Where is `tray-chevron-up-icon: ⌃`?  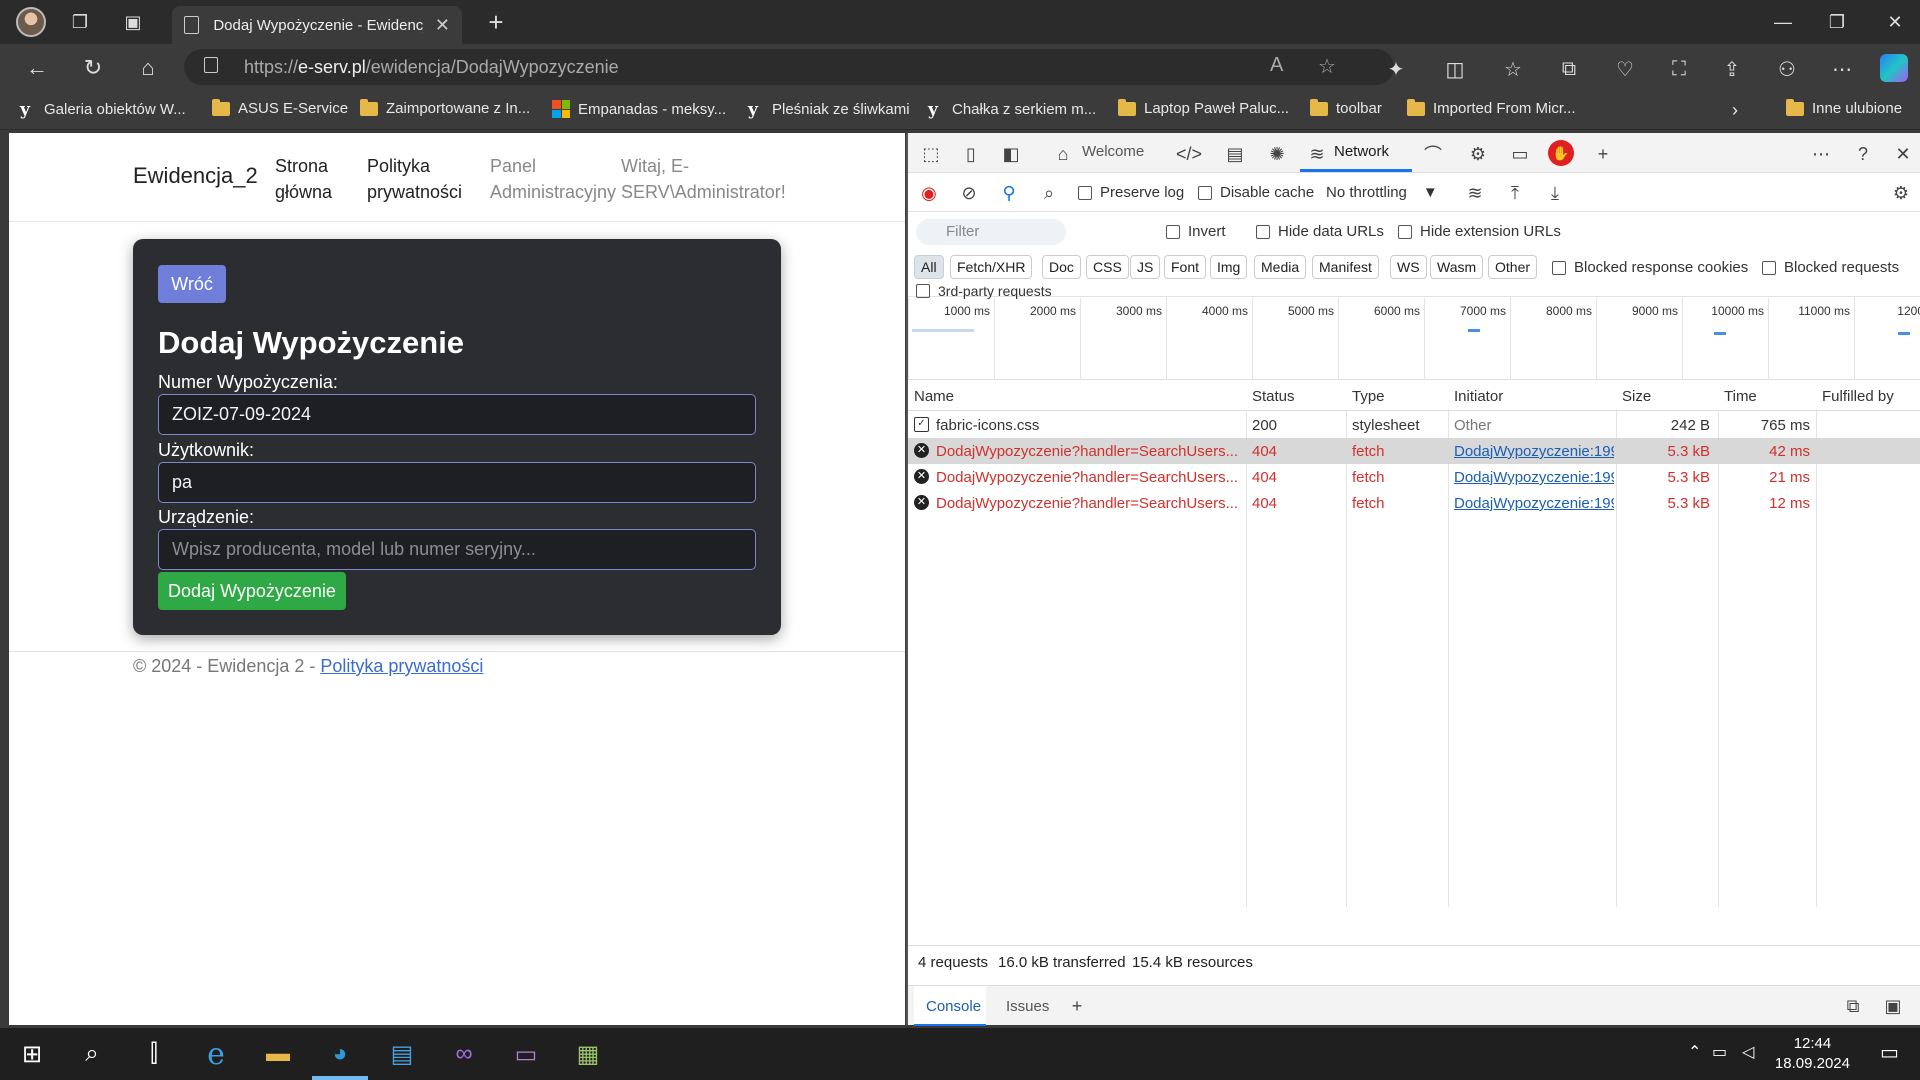
tray-chevron-up-icon: ⌃ is located at coordinates (1694, 1052).